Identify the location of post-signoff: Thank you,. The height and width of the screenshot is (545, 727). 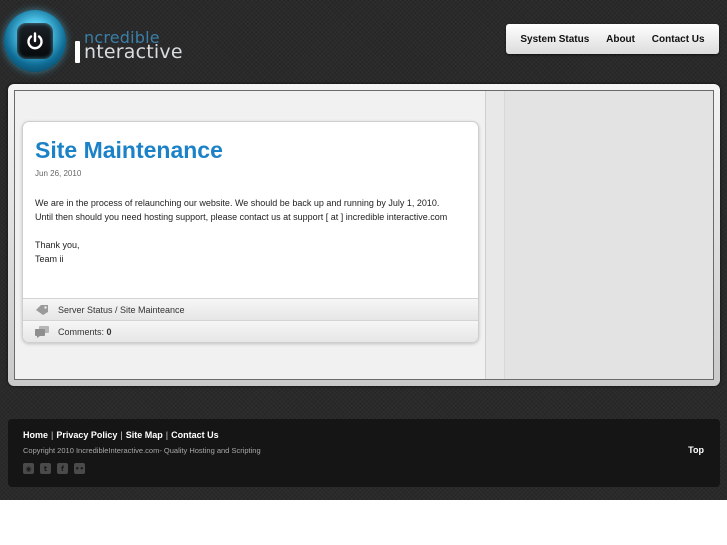
(57, 245).